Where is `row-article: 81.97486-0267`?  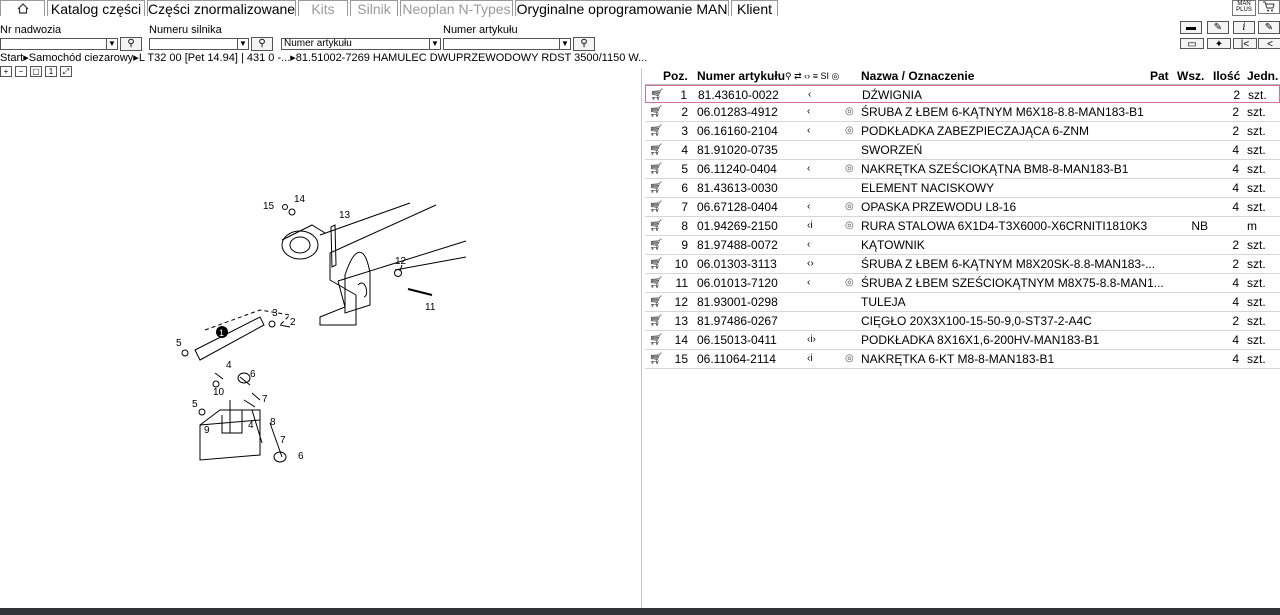
row-article: 81.97486-0267 is located at coordinates (737, 321).